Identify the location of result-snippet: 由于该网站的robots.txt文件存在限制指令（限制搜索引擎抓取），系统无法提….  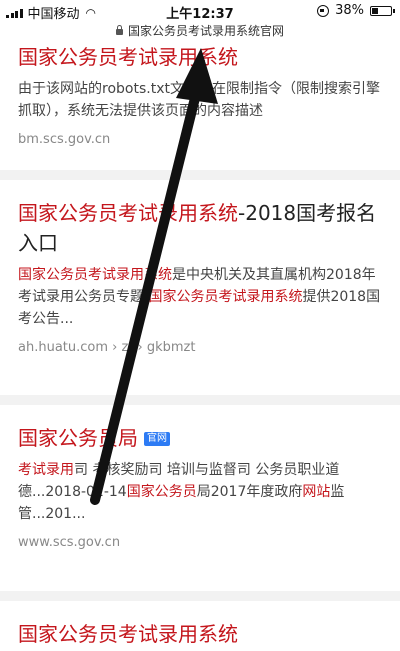
(199, 100).